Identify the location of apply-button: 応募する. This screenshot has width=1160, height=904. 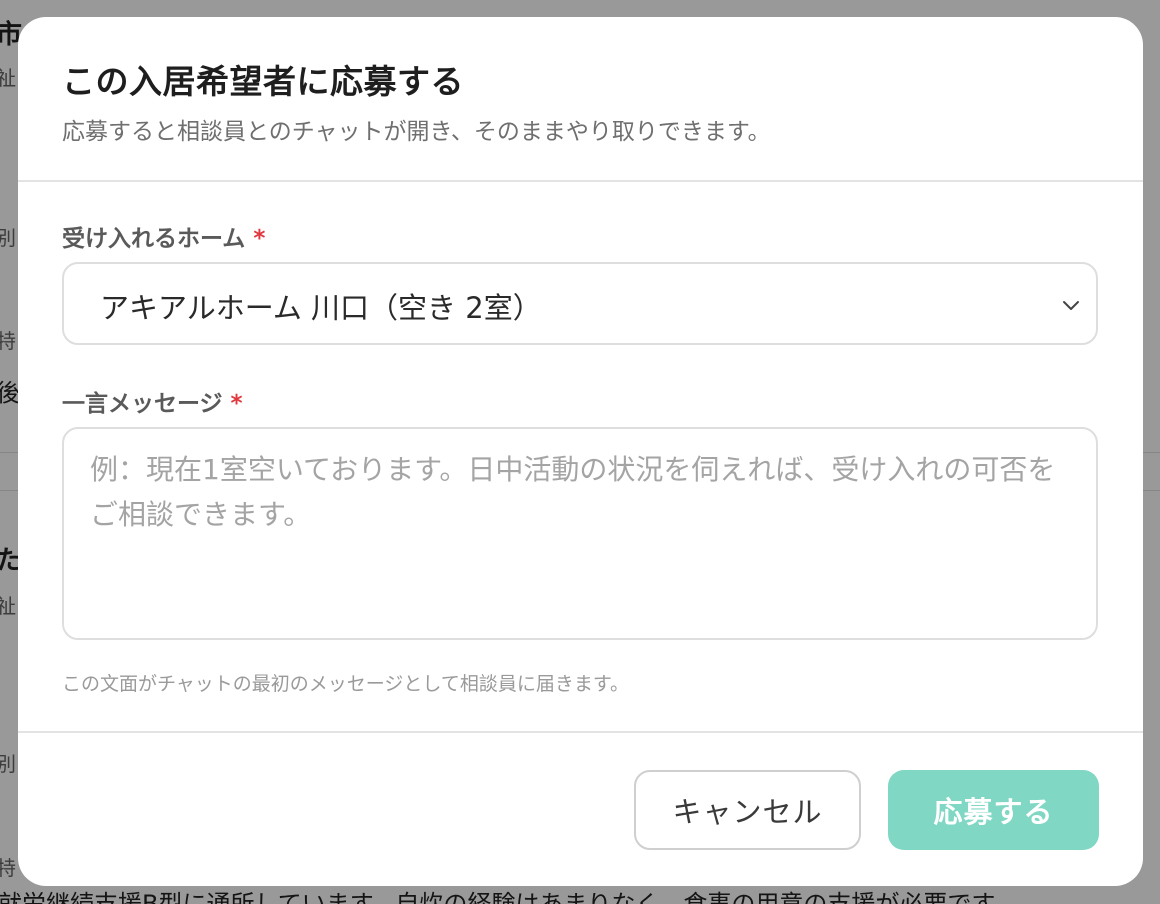
(993, 810).